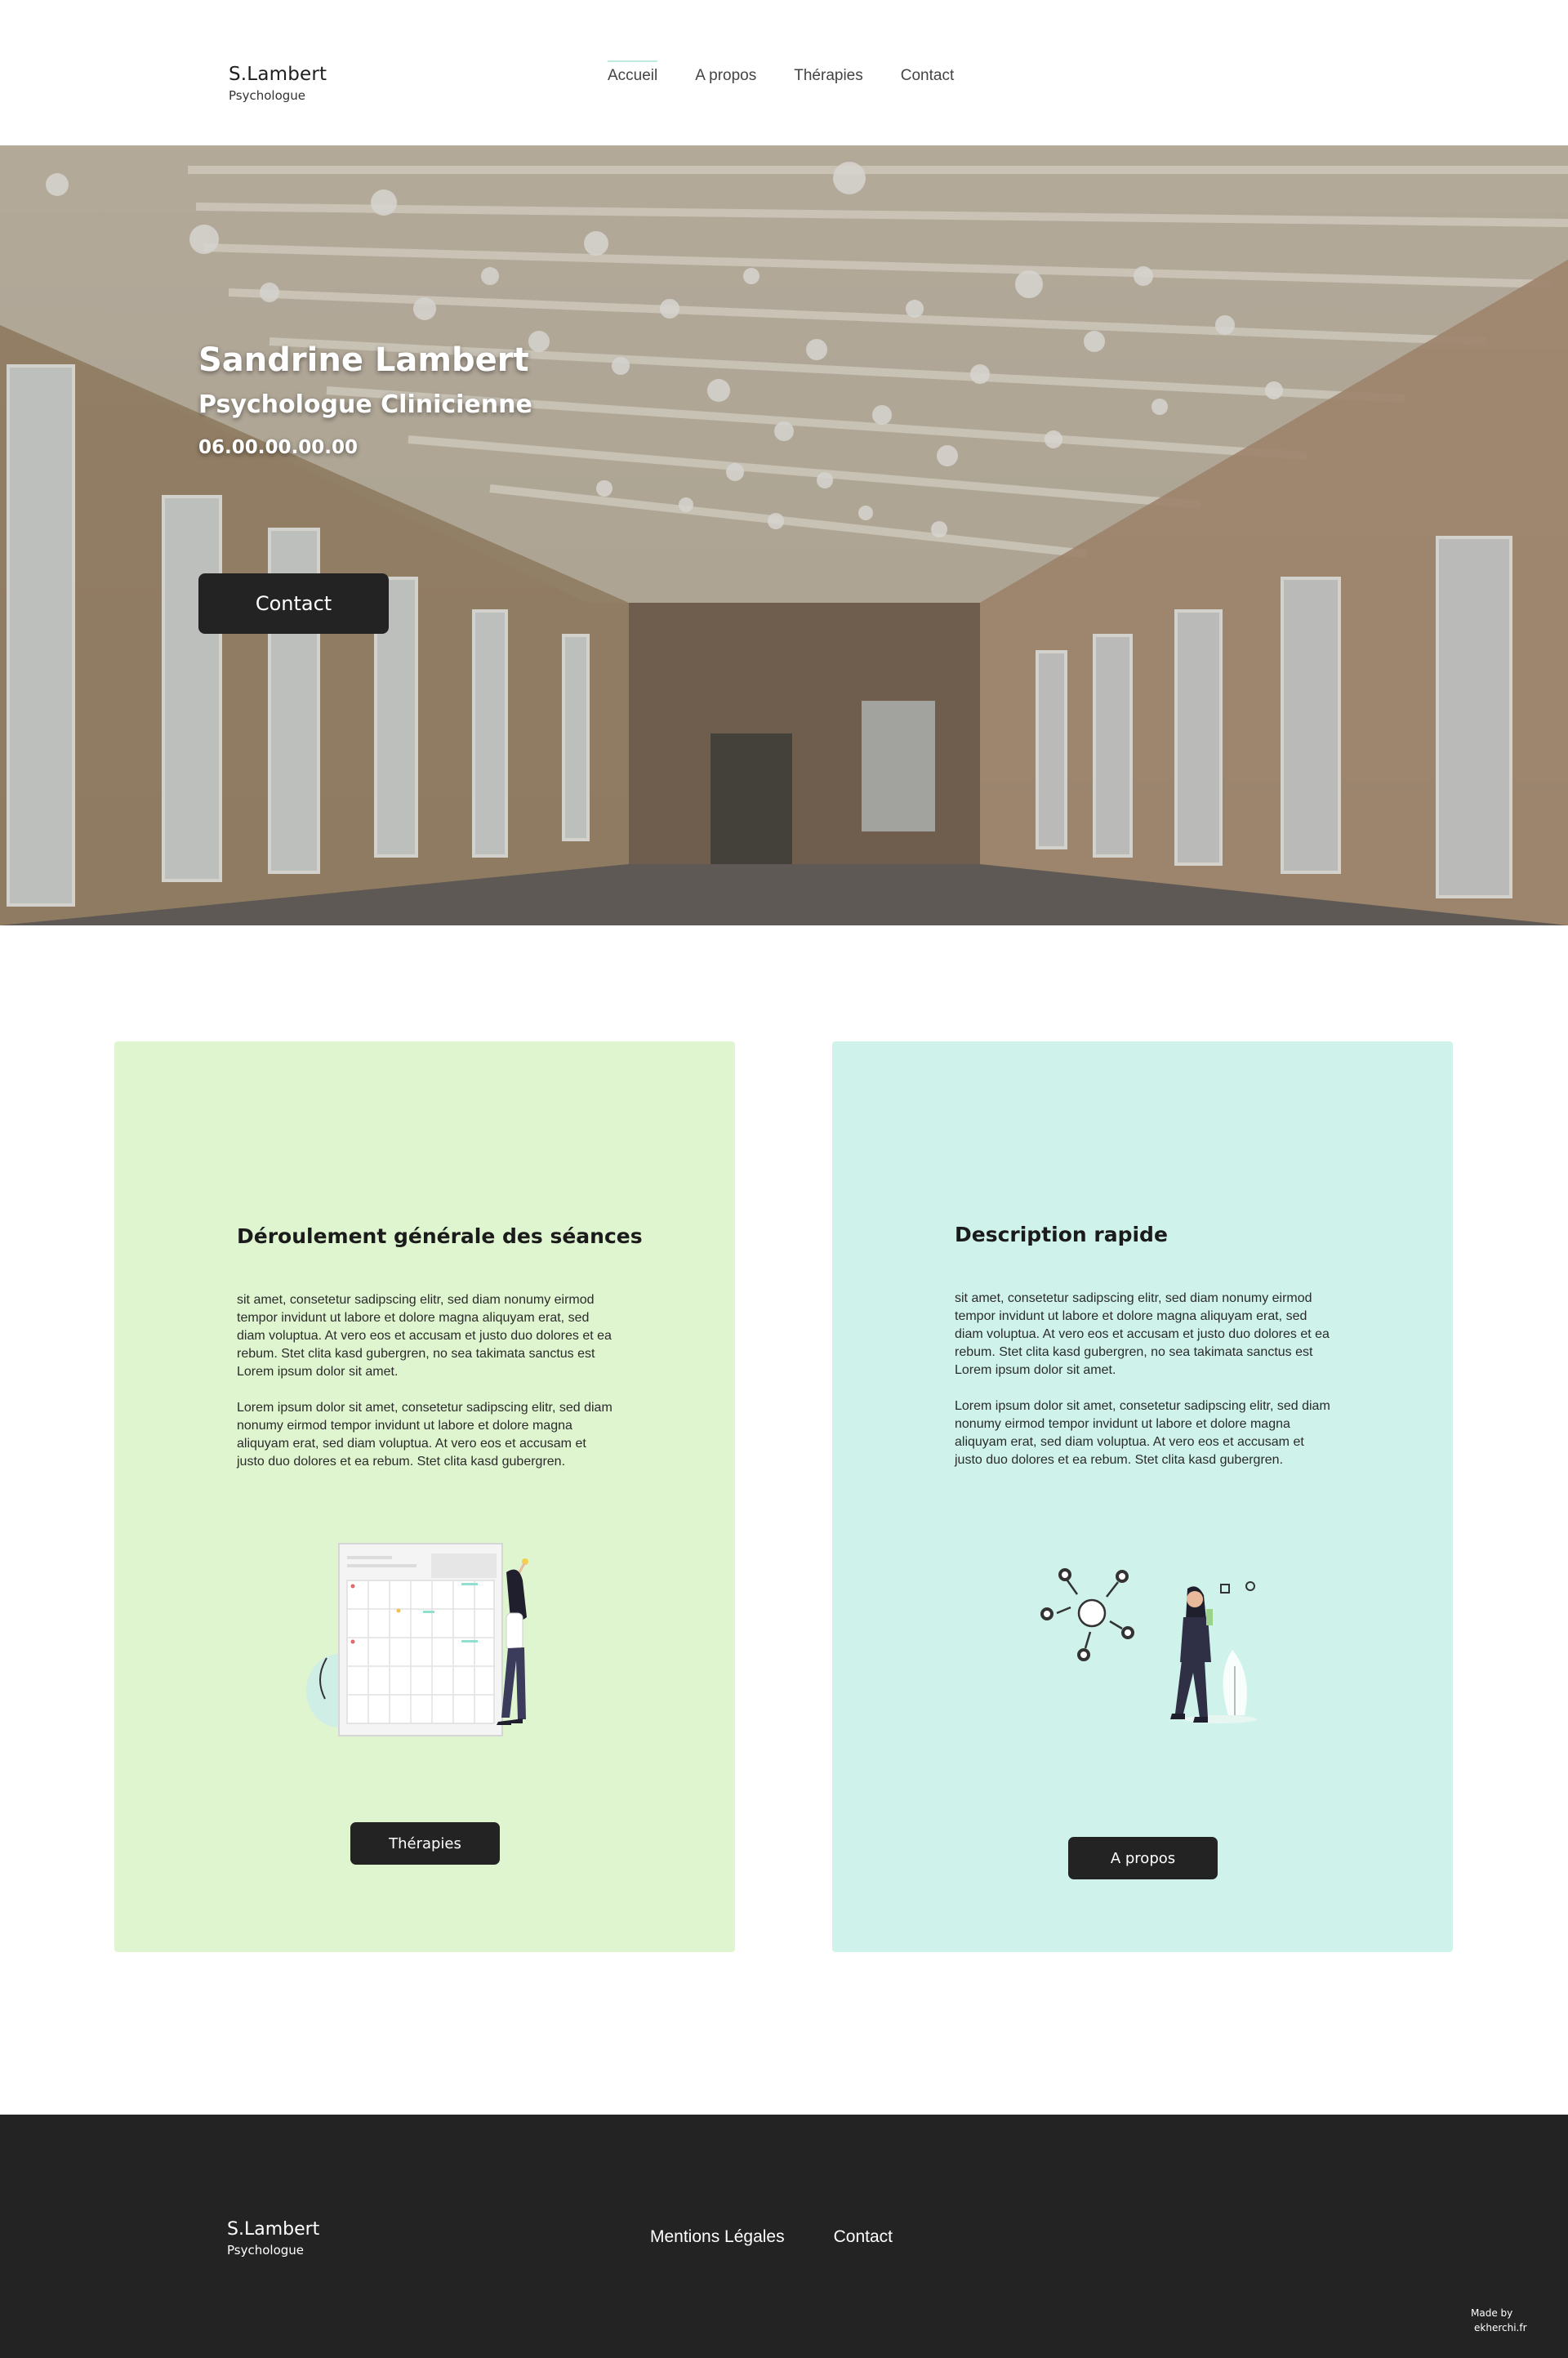 This screenshot has width=1568, height=2358. I want to click on card-title: Description rapide, so click(1061, 1234).